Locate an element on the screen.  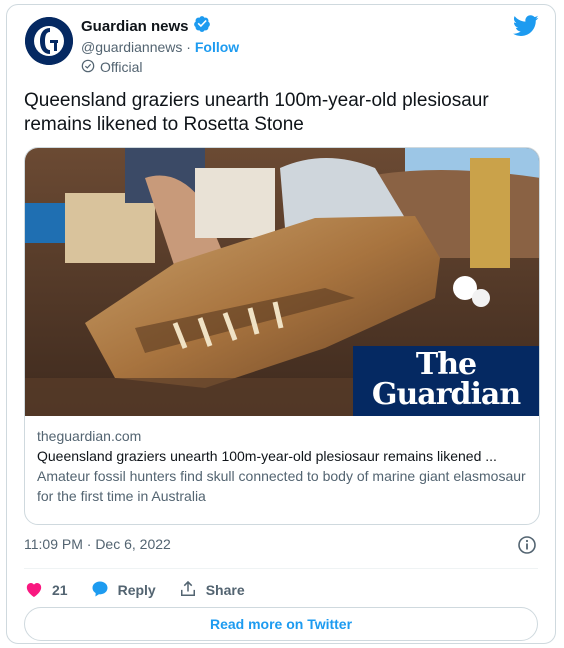
official-label: Official is located at coordinates (121, 67).